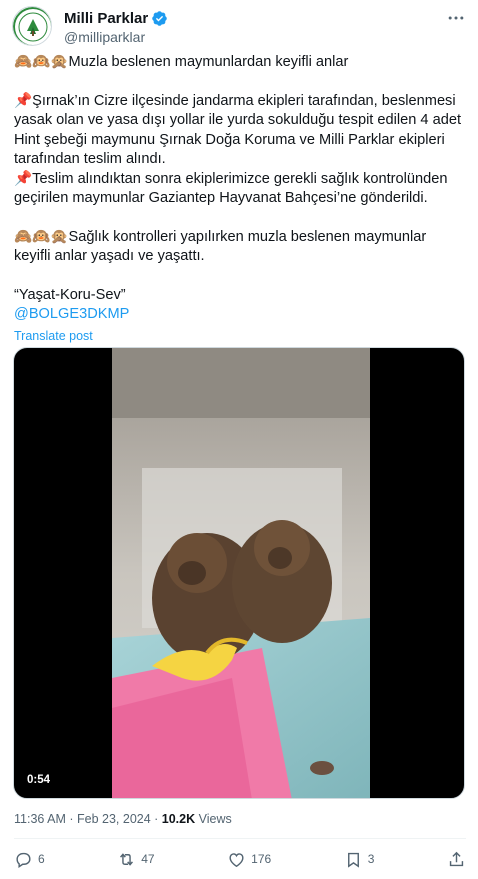 The image size is (478, 879). I want to click on views-label: Views, so click(213, 819).